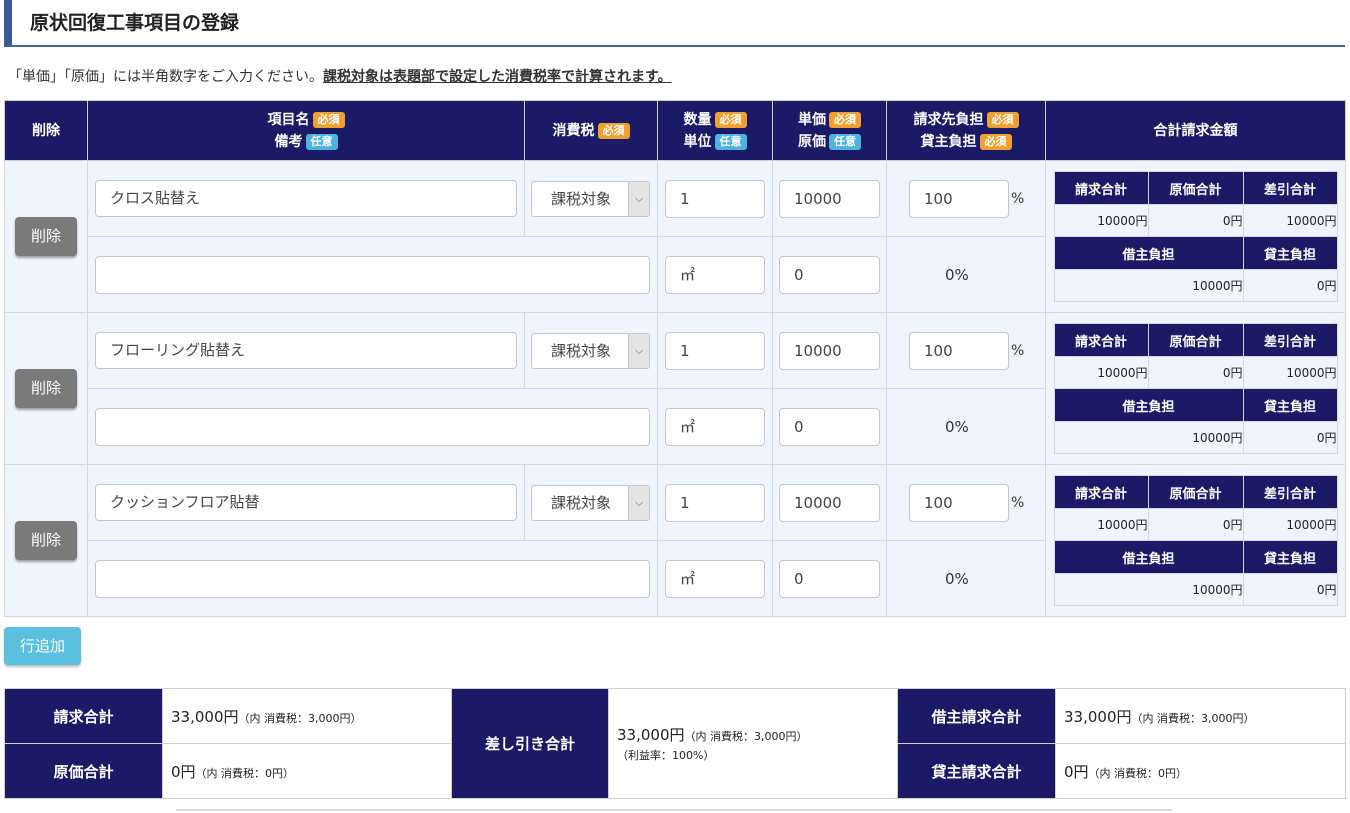 The width and height of the screenshot is (1350, 813). Describe the element at coordinates (1195, 130) in the screenshot. I see `header-total: 合計請求金額` at that location.